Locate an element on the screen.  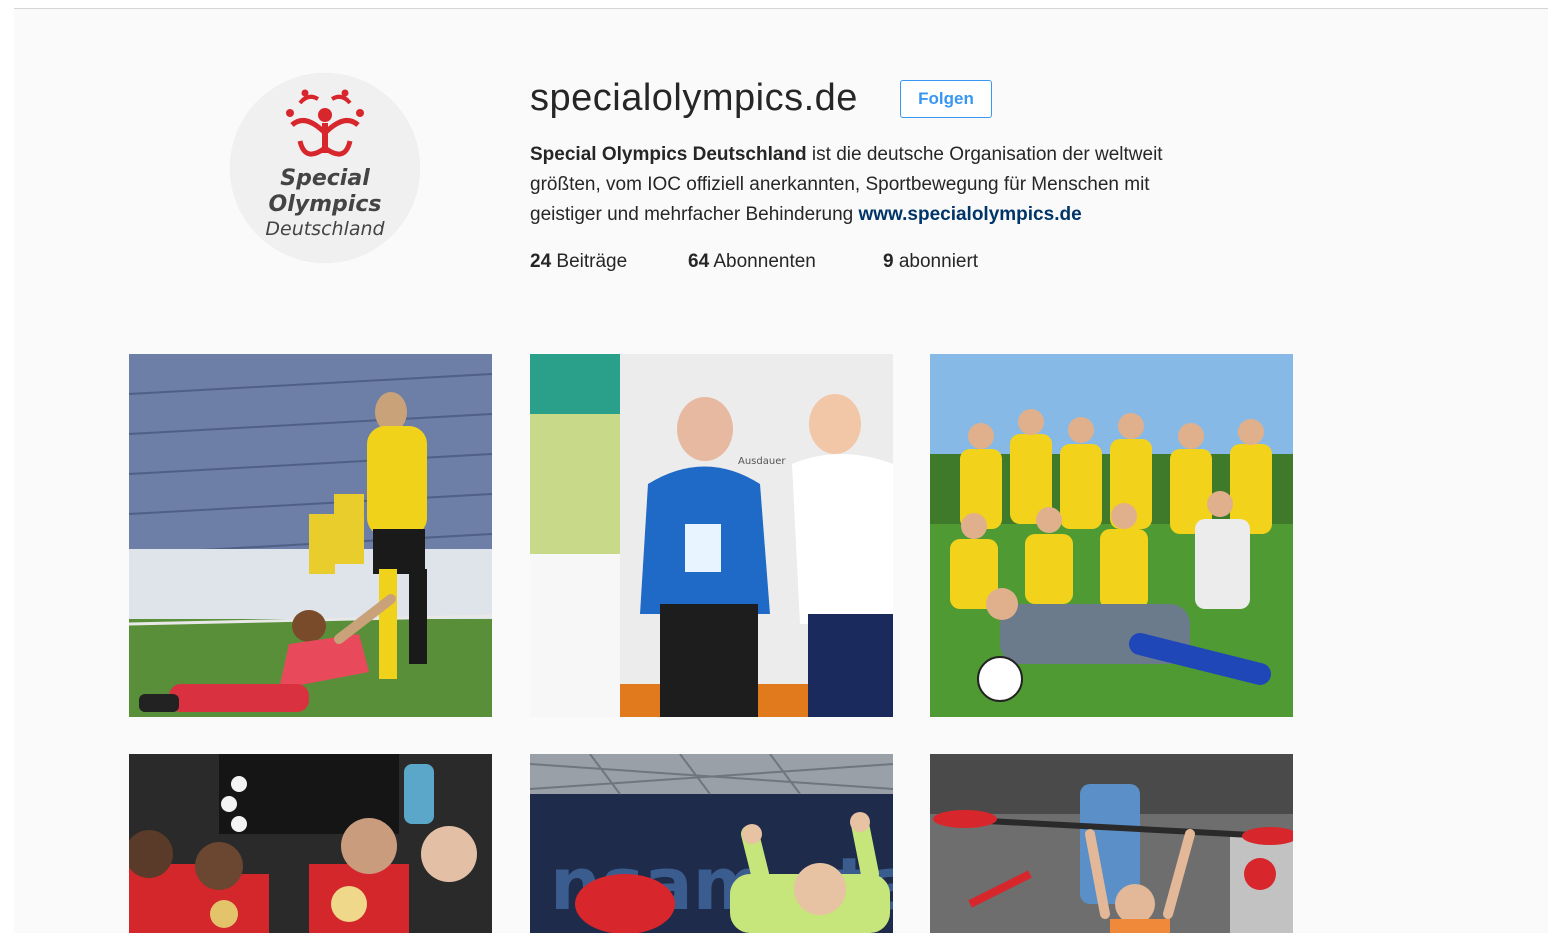
post-kayak-paddle is located at coordinates (1111, 843).